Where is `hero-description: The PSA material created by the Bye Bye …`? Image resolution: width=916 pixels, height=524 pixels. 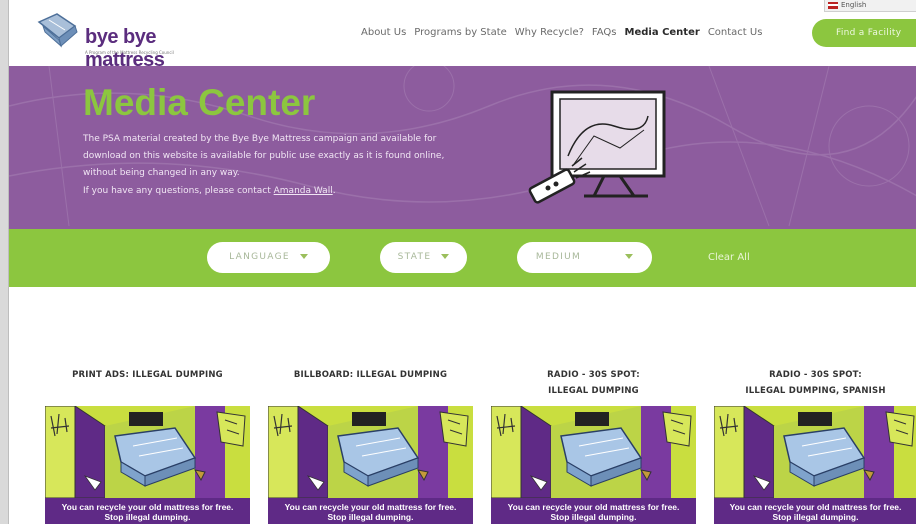 hero-description: The PSA material created by the Bye Bye … is located at coordinates (264, 156).